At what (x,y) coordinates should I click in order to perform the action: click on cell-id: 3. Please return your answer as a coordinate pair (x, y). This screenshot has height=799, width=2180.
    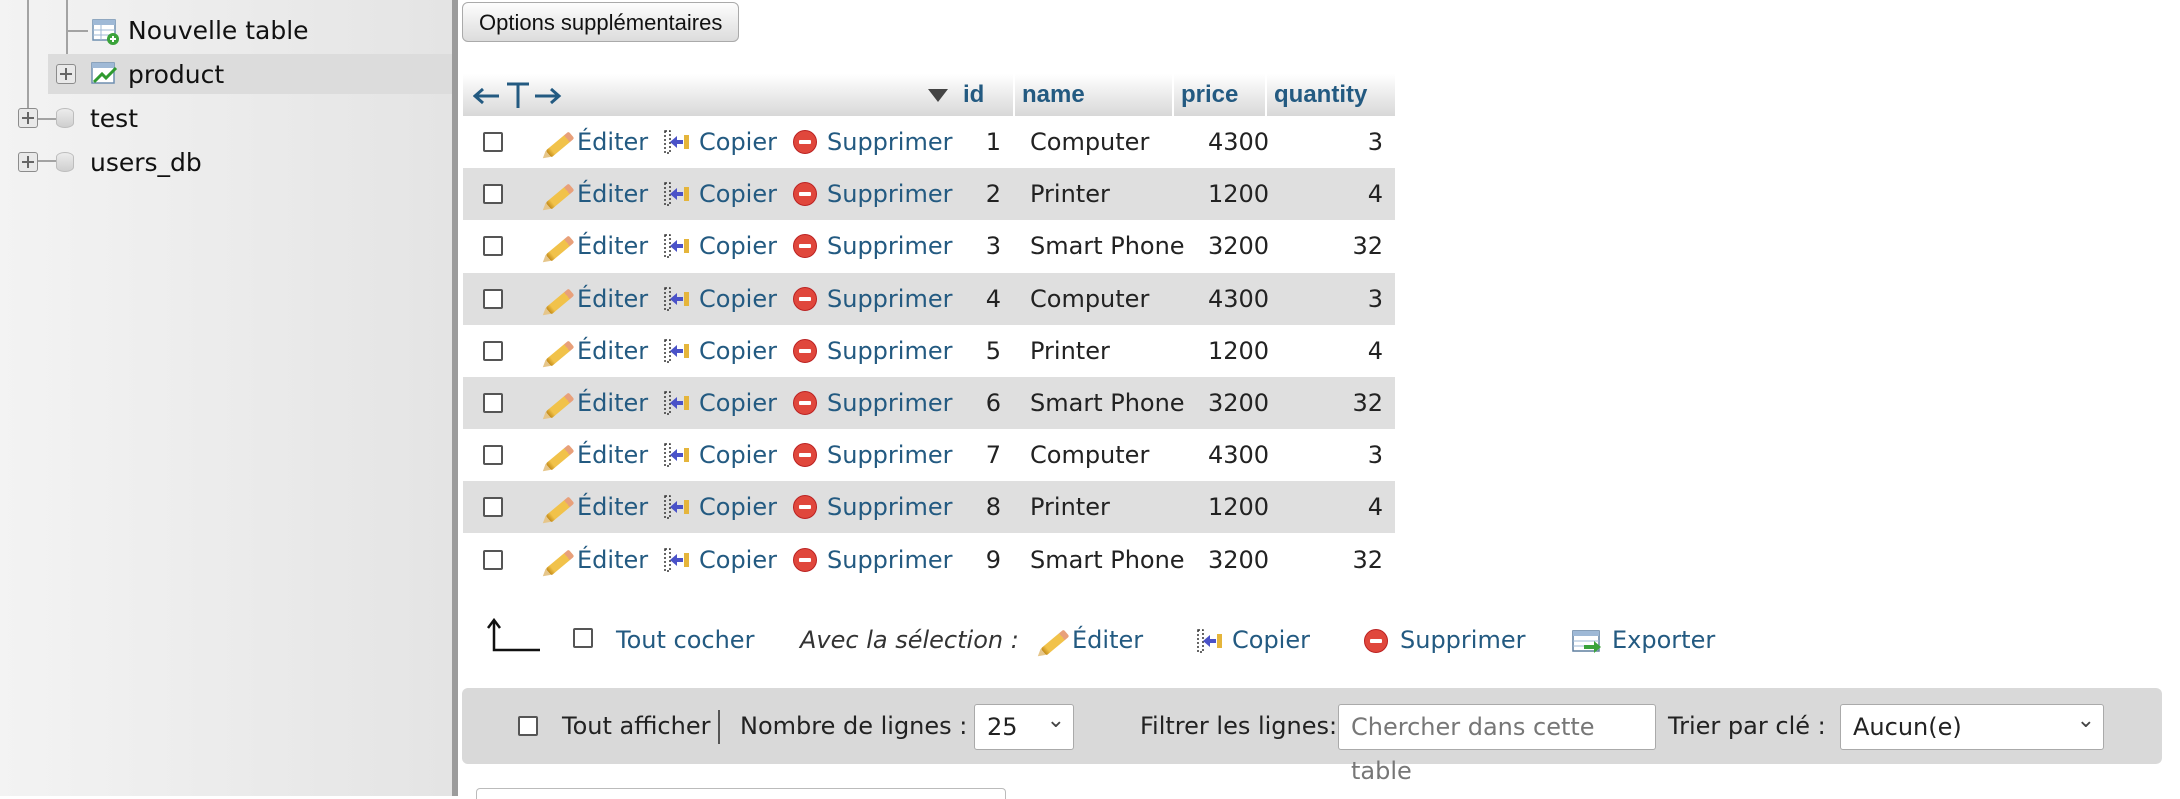
    Looking at the image, I should click on (993, 246).